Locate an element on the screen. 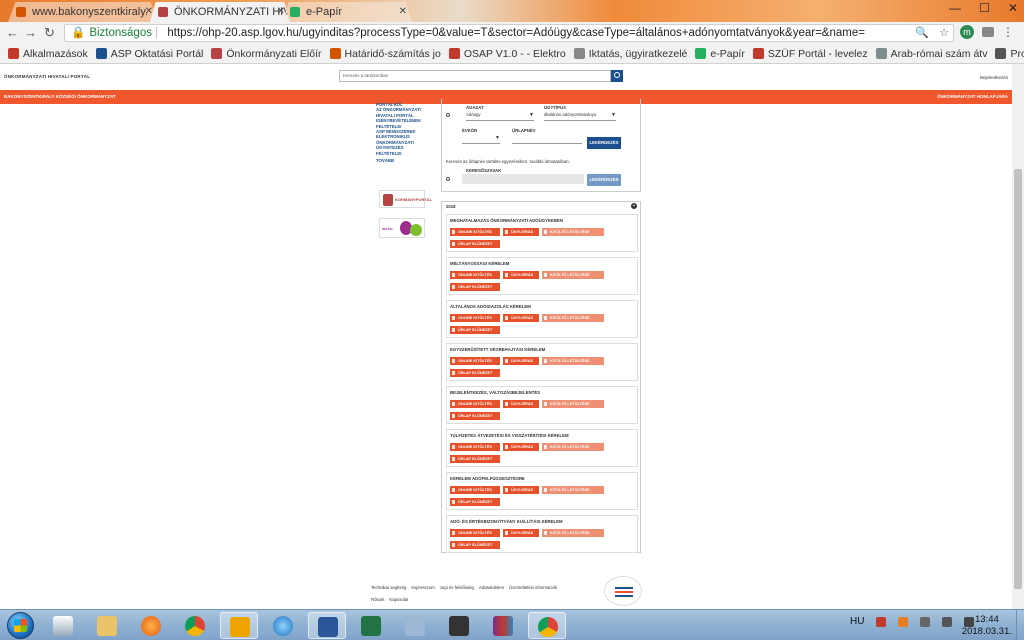 Image resolution: width=1024 pixels, height=640 pixels. bookmark-item: Önkormányzati Előír is located at coordinates (266, 54).